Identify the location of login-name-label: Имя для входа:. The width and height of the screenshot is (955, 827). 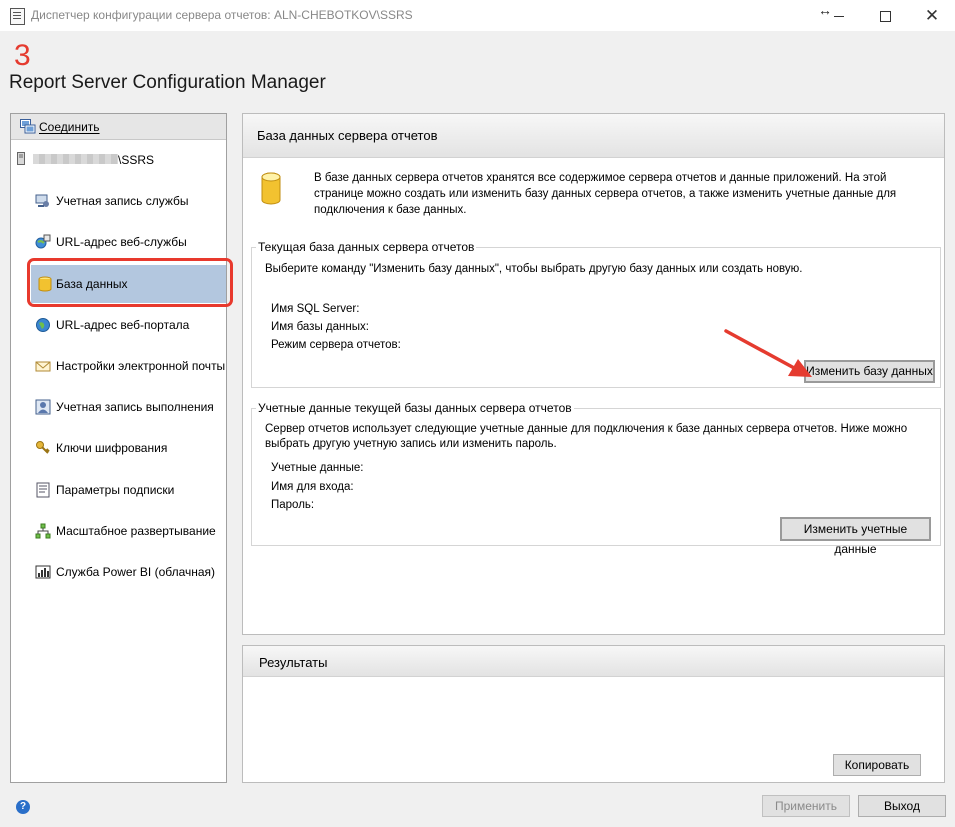
(312, 487).